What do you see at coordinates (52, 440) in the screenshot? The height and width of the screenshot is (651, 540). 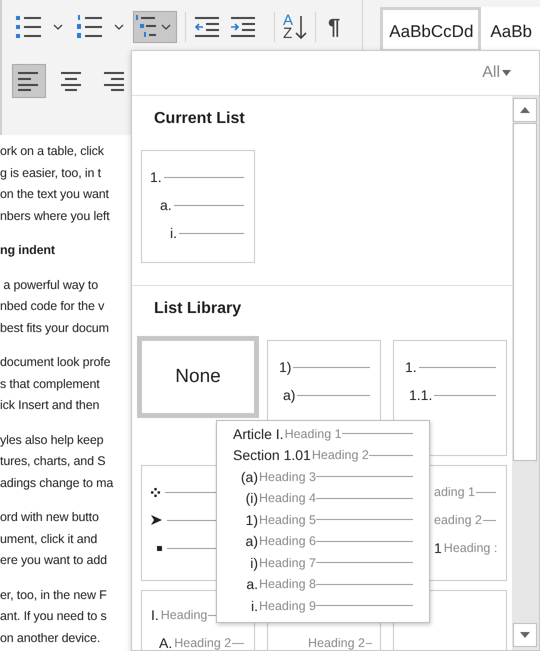 I see `body-text: yles also help keep` at bounding box center [52, 440].